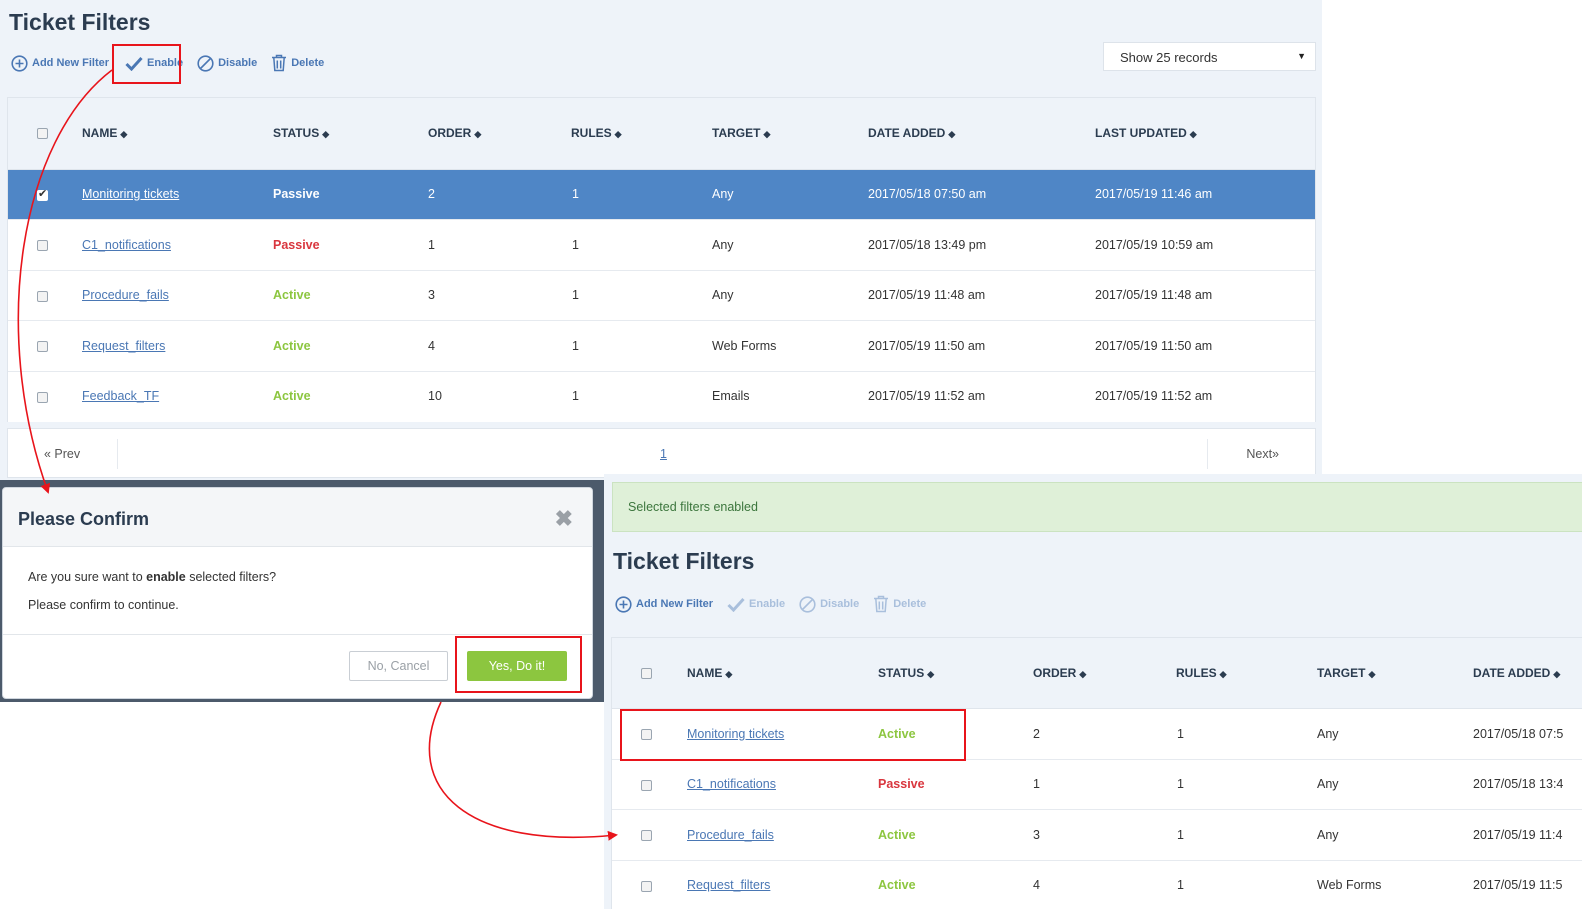 The width and height of the screenshot is (1582, 909). I want to click on dialog-message-start: Are you sure want to, so click(87, 577).